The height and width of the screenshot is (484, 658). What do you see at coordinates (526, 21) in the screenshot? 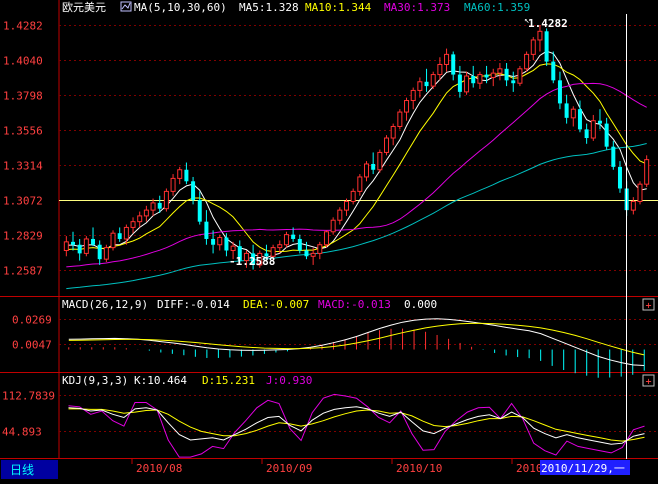
I see `high-arrow-icon: ↖` at bounding box center [526, 21].